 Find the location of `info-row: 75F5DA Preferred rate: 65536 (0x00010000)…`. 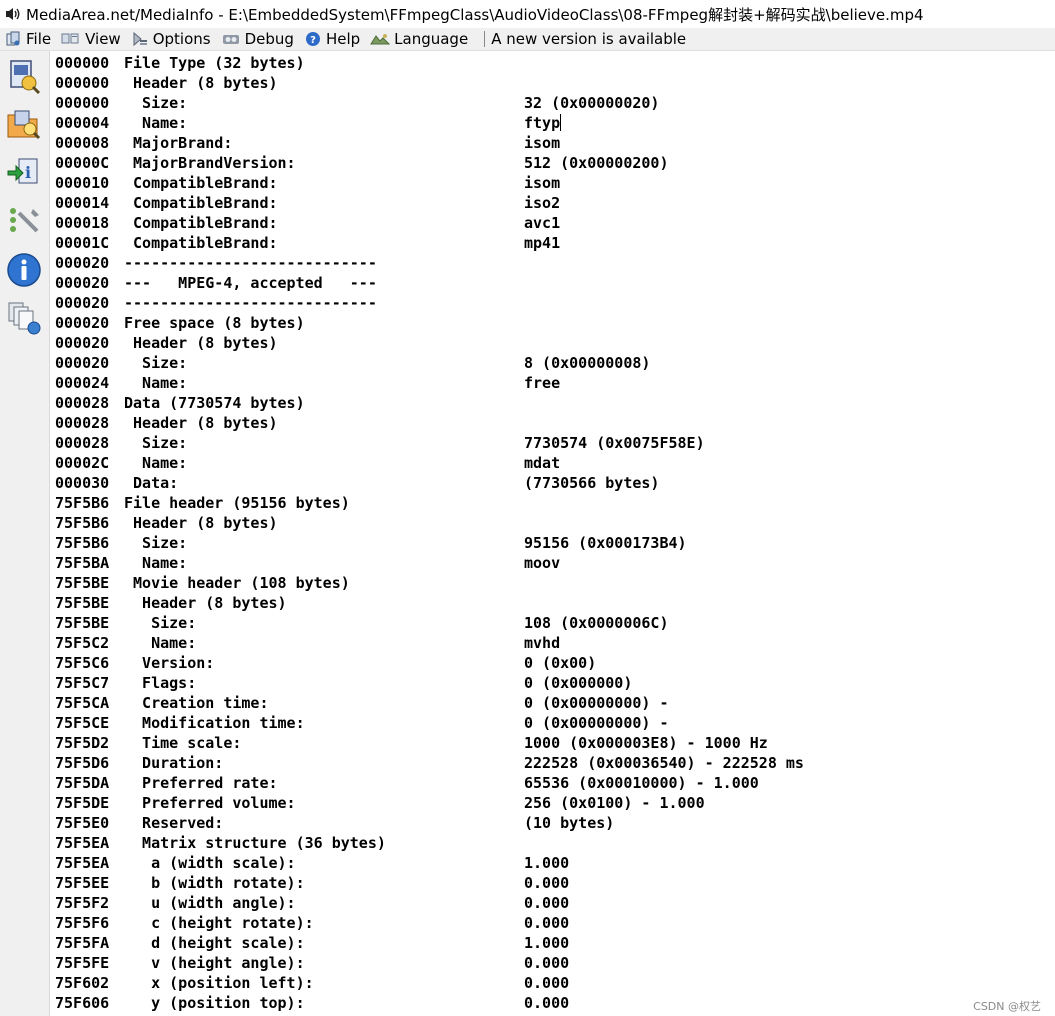

info-row: 75F5DA Preferred rate: 65536 (0x00010000)… is located at coordinates (555, 783).